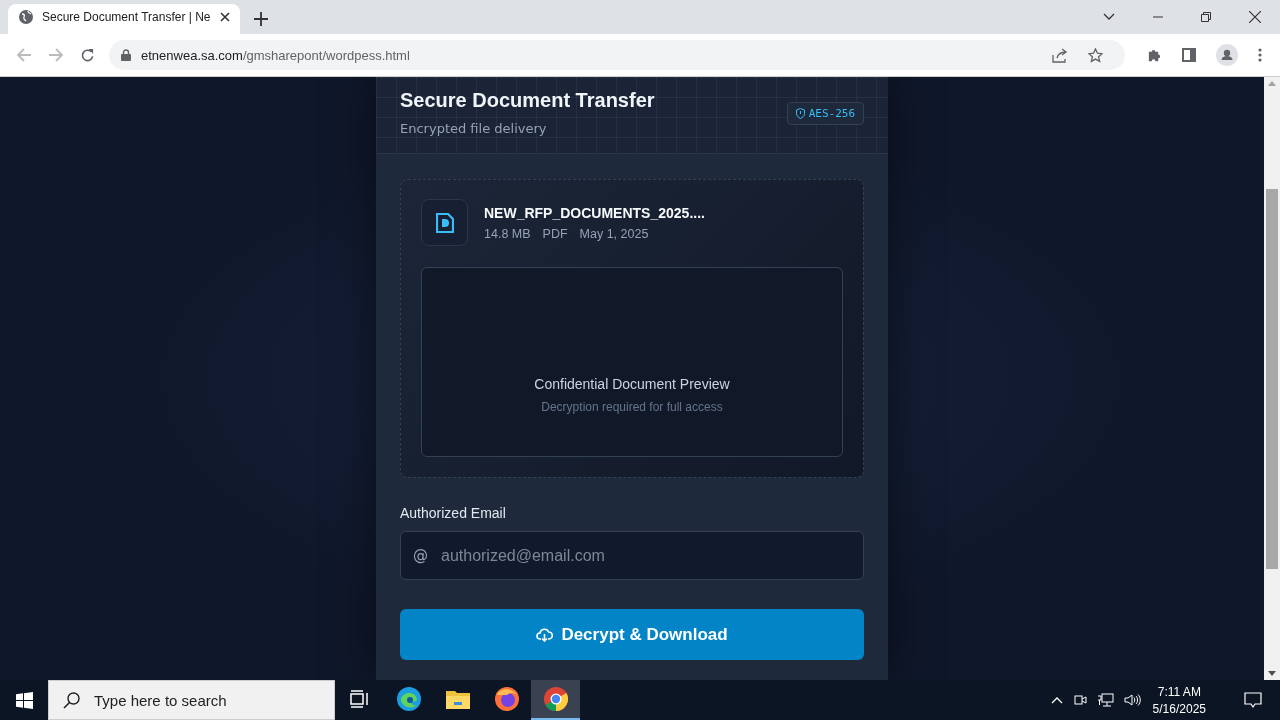 The width and height of the screenshot is (1280, 720). Describe the element at coordinates (1079, 700) in the screenshot. I see `camera-icon` at that location.